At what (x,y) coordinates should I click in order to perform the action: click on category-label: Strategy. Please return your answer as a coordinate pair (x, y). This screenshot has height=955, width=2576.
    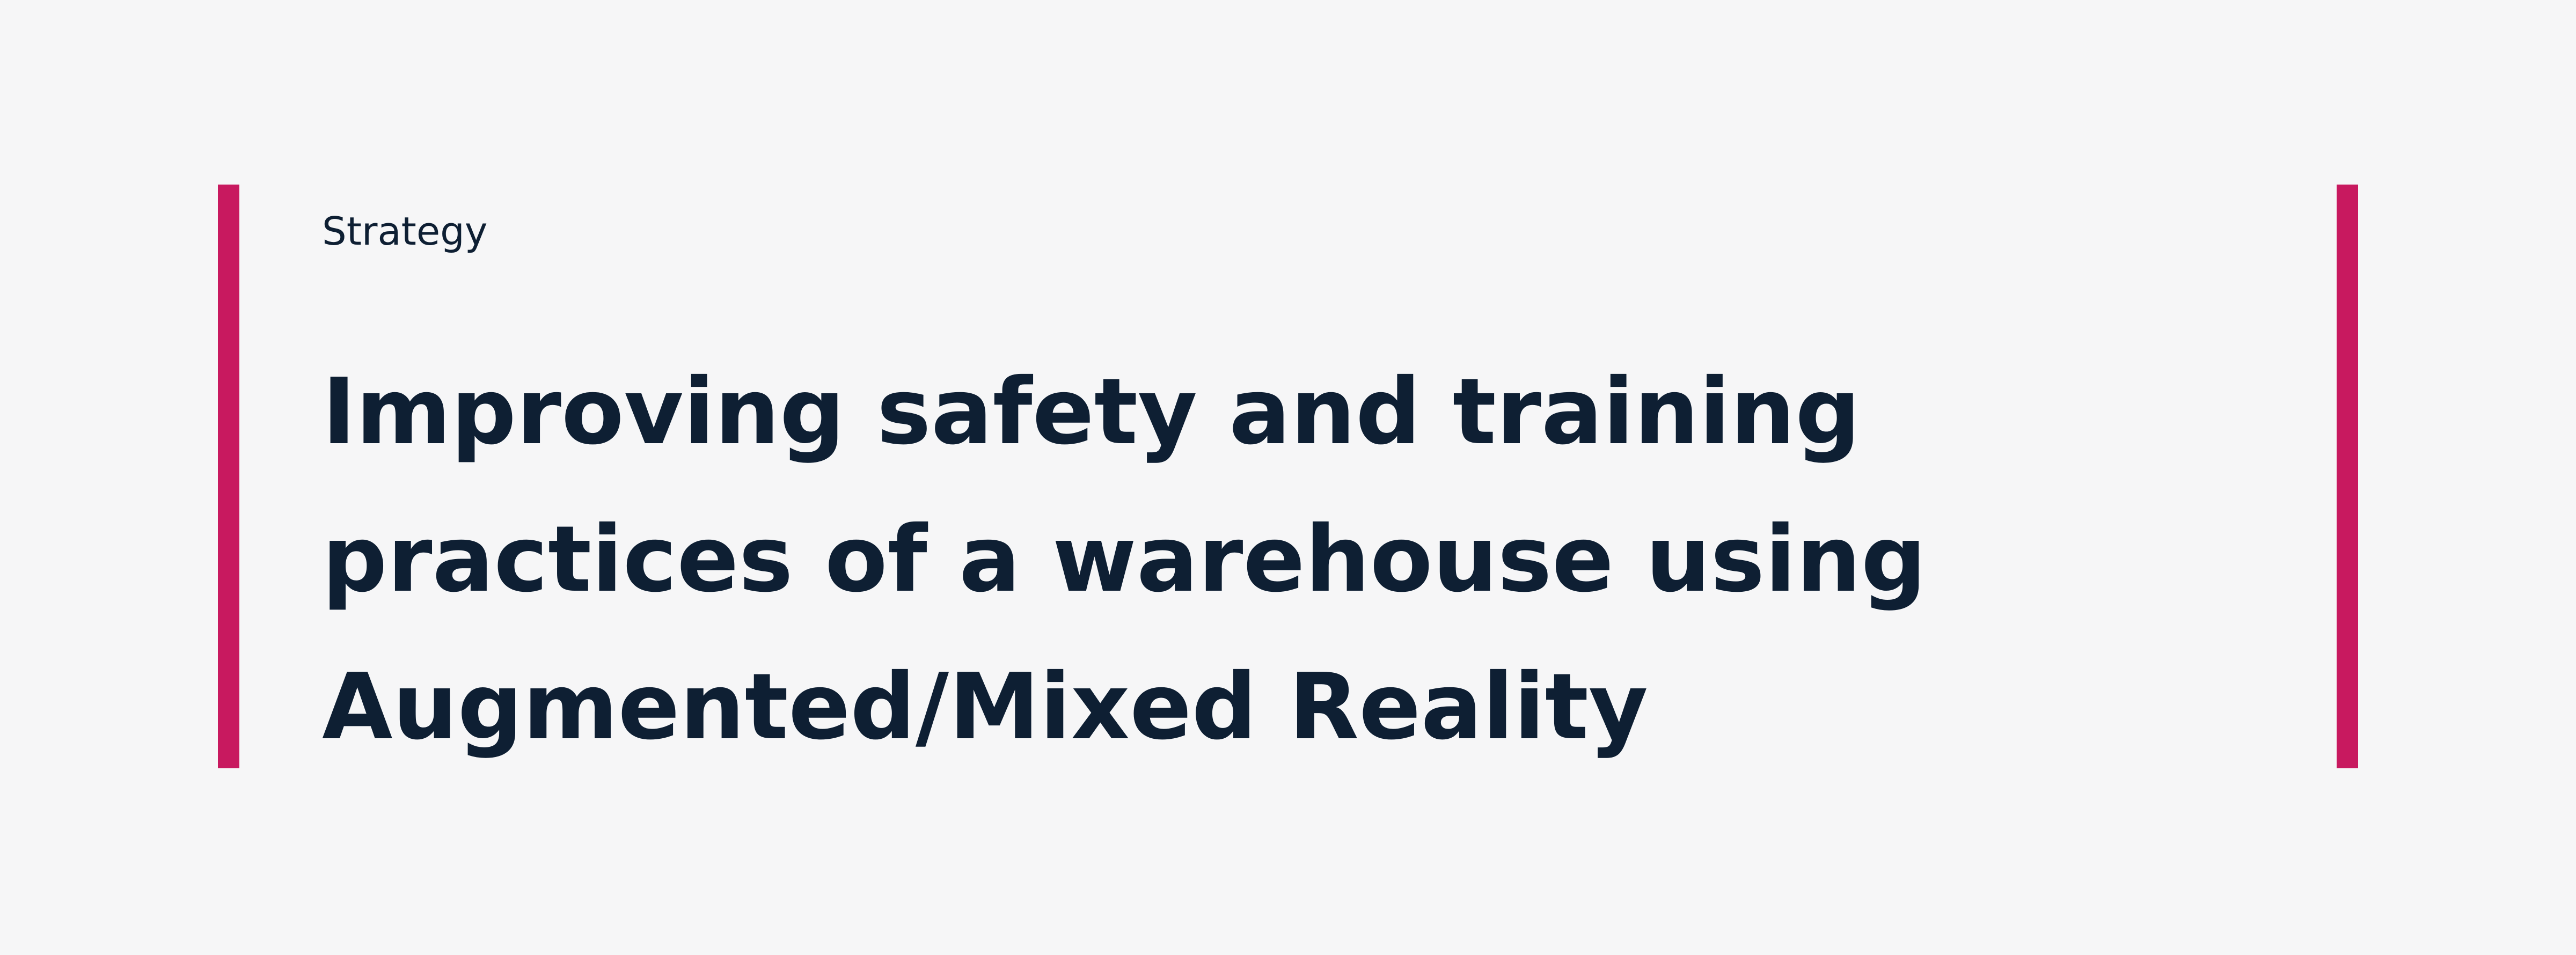
    Looking at the image, I should click on (405, 232).